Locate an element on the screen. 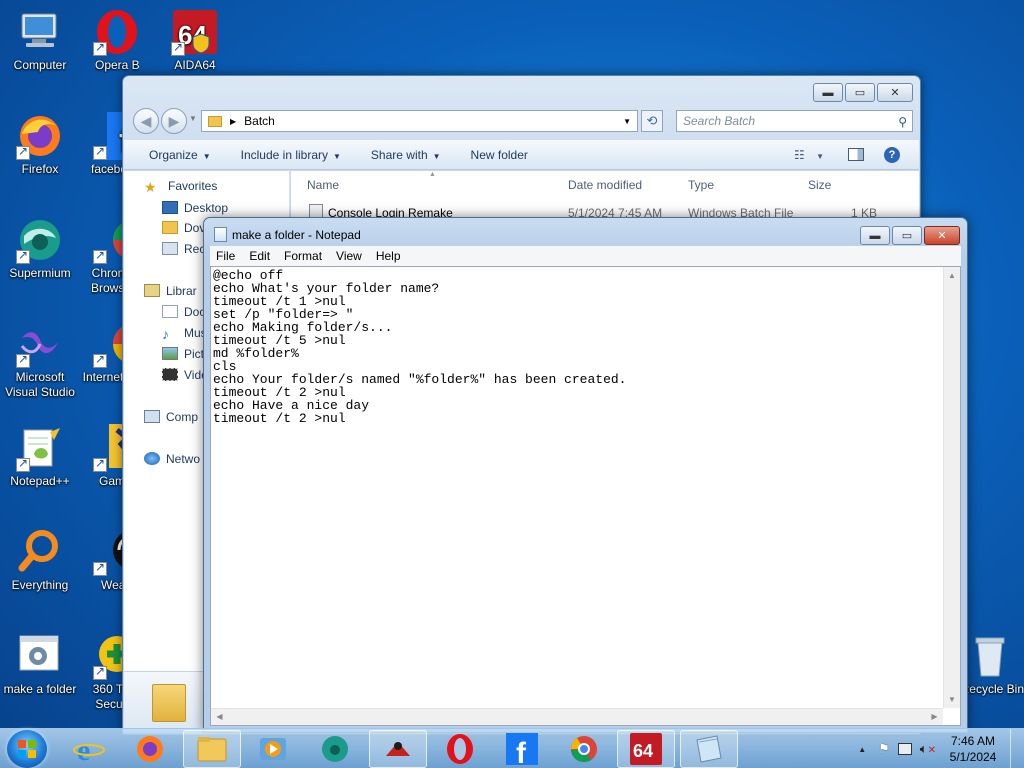 This screenshot has height=768, width=1024. desktop-icon-label: Everything is located at coordinates (40, 585).